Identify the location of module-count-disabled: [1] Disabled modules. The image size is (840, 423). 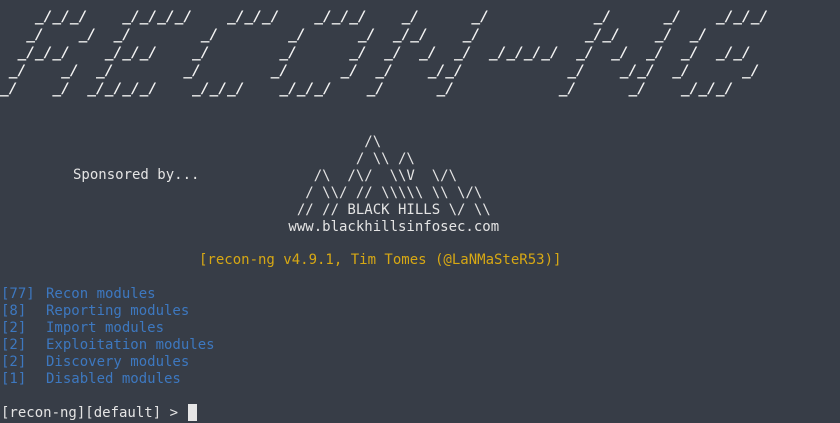
(108, 379).